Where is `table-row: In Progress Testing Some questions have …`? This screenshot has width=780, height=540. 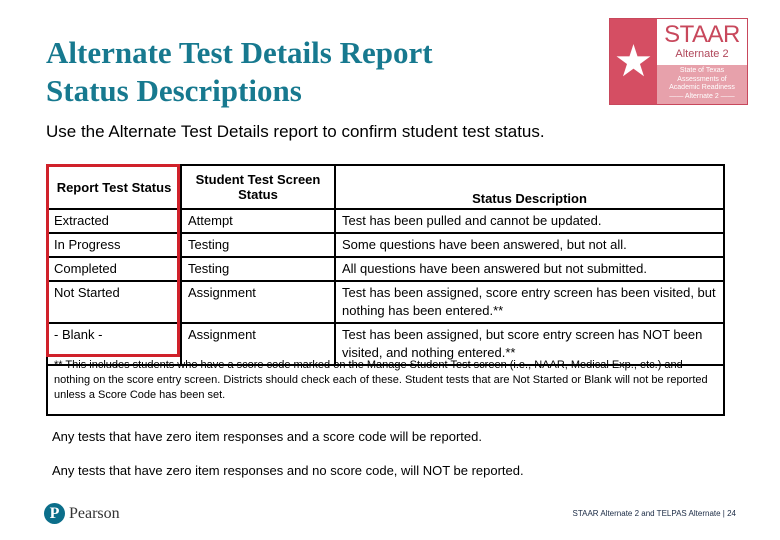 table-row: In Progress Testing Some questions have … is located at coordinates (385, 245).